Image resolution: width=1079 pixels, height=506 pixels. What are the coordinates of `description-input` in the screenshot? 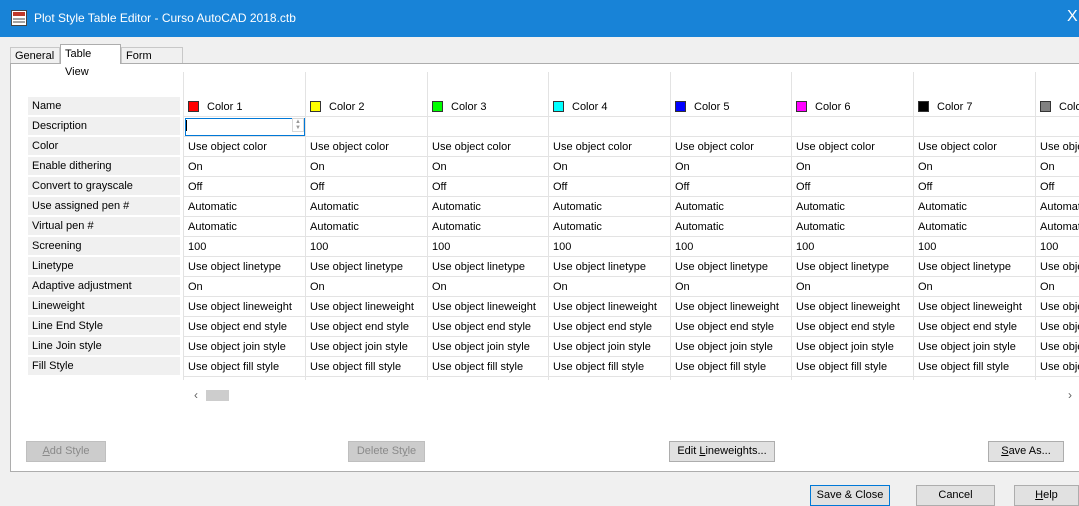 It's located at (245, 127).